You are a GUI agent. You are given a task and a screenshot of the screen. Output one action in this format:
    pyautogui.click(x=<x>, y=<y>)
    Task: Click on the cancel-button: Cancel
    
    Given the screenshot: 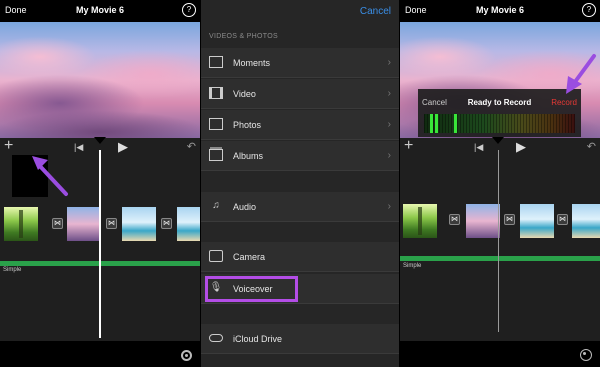 What is the action you would take?
    pyautogui.click(x=375, y=11)
    